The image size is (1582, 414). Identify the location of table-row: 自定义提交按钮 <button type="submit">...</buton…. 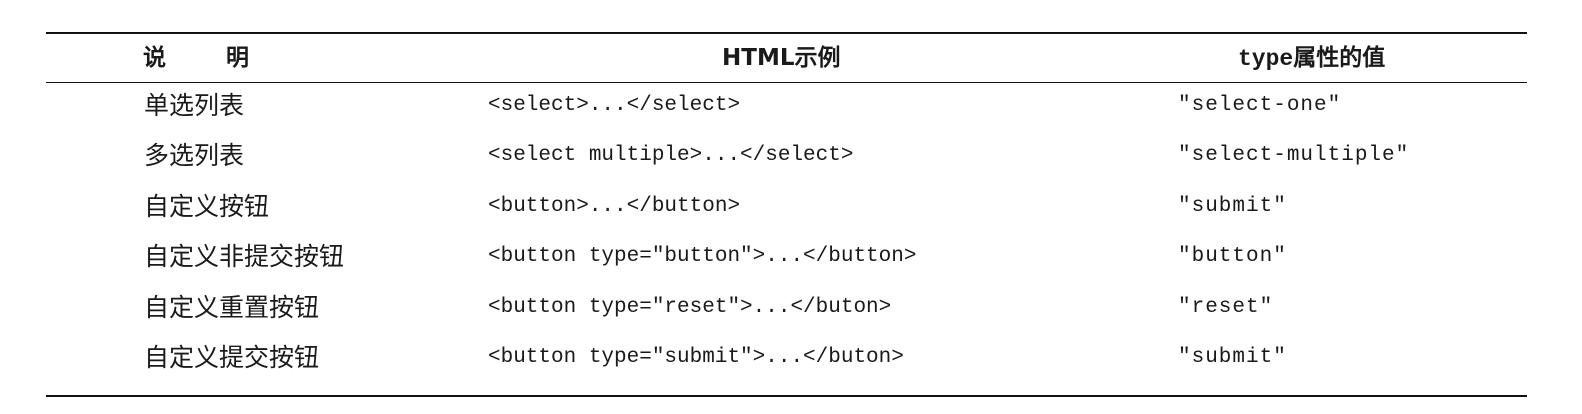
(786, 362).